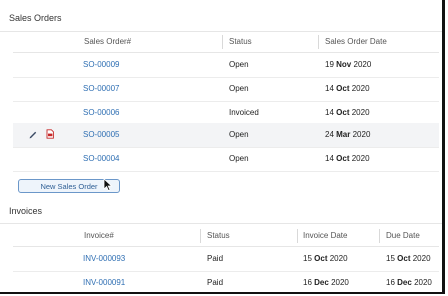  Describe the element at coordinates (226, 65) in the screenshot. I see `table-row: SO-00009 Open 19 Nov 2020` at that location.